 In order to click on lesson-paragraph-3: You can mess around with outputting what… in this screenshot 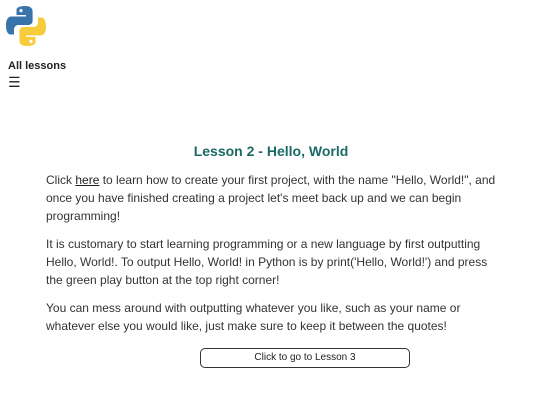, I will do `click(253, 317)`.